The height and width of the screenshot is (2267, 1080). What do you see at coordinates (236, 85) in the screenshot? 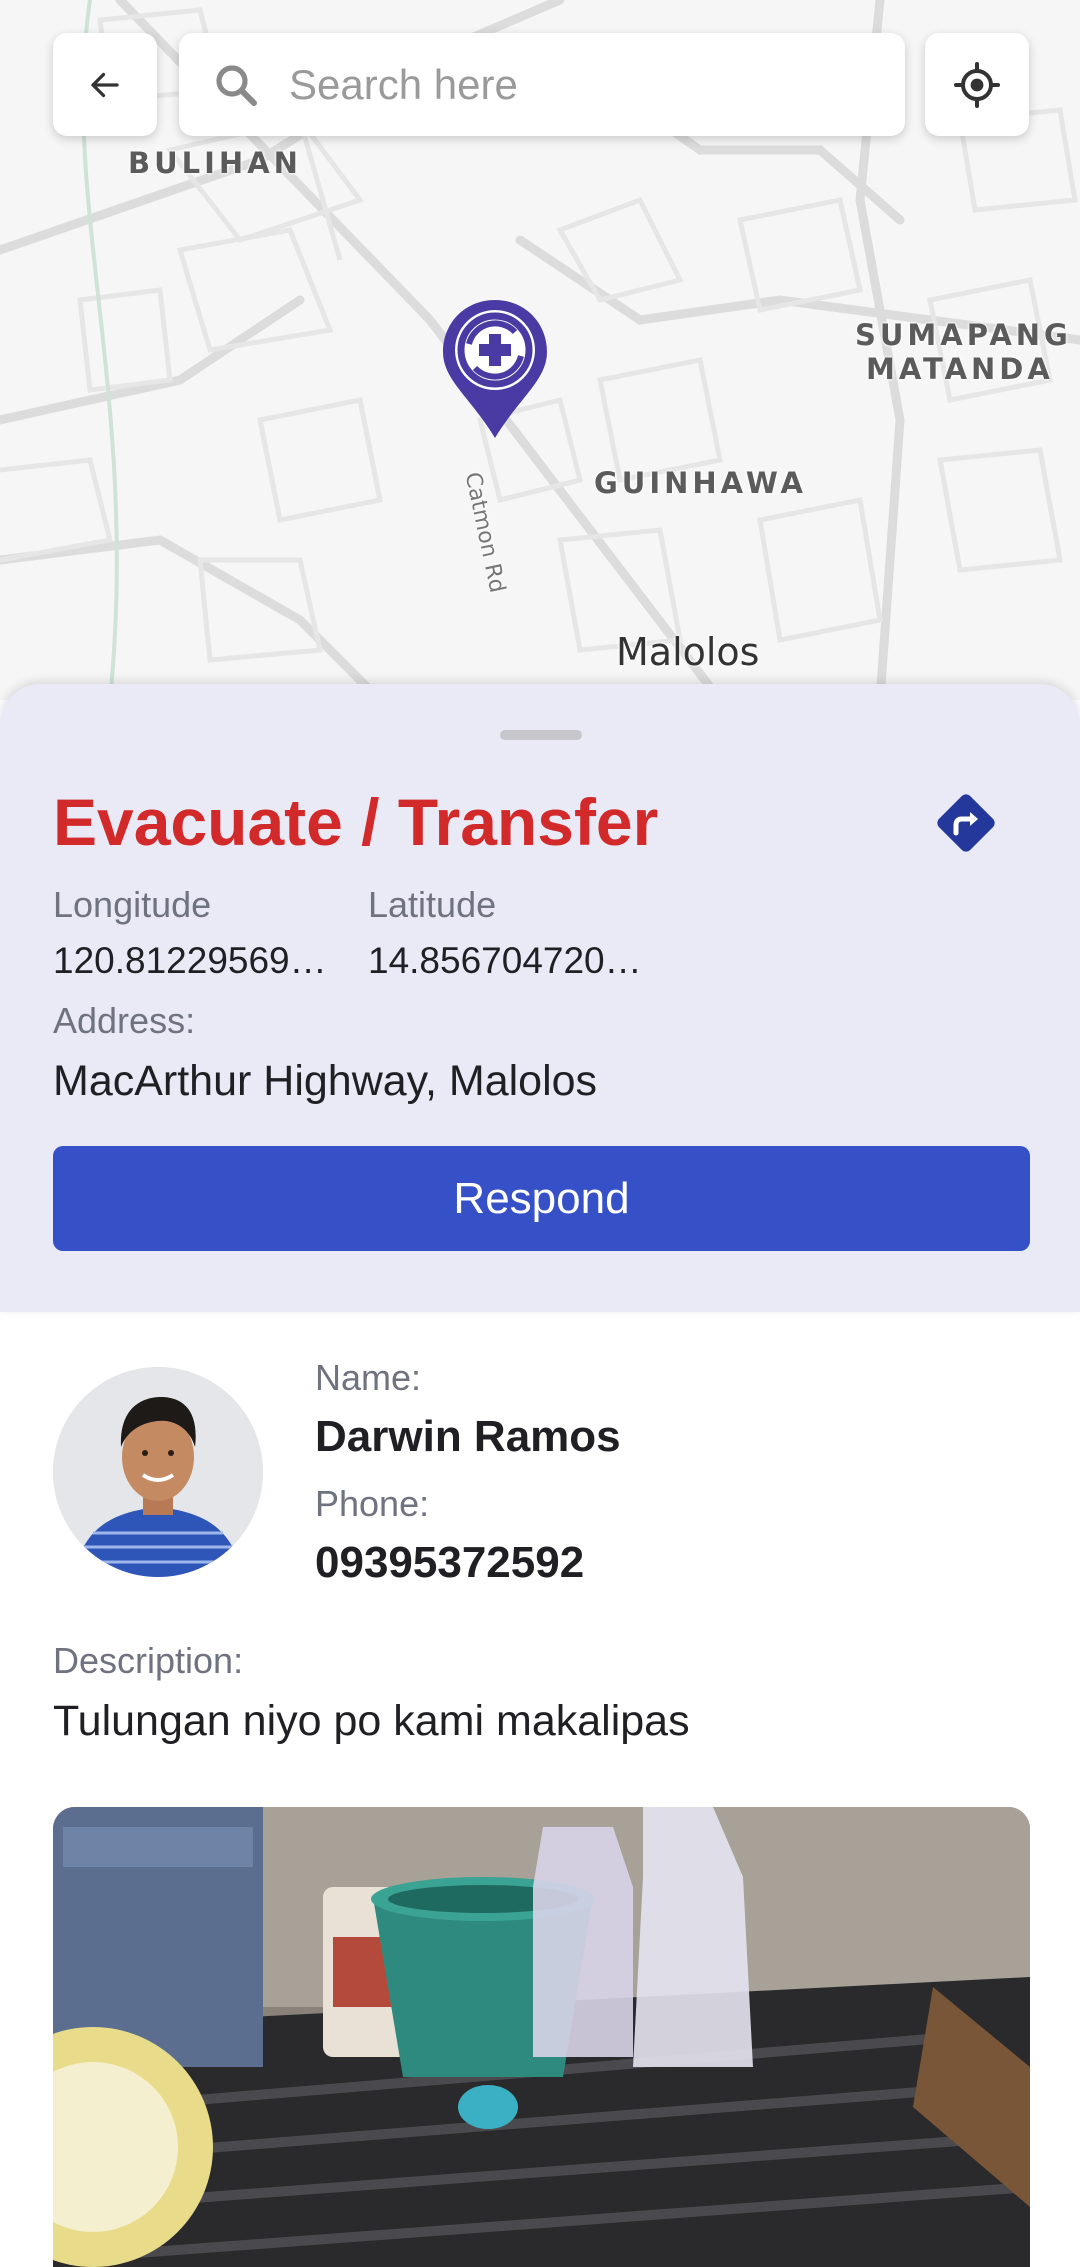
I see `search-icon` at bounding box center [236, 85].